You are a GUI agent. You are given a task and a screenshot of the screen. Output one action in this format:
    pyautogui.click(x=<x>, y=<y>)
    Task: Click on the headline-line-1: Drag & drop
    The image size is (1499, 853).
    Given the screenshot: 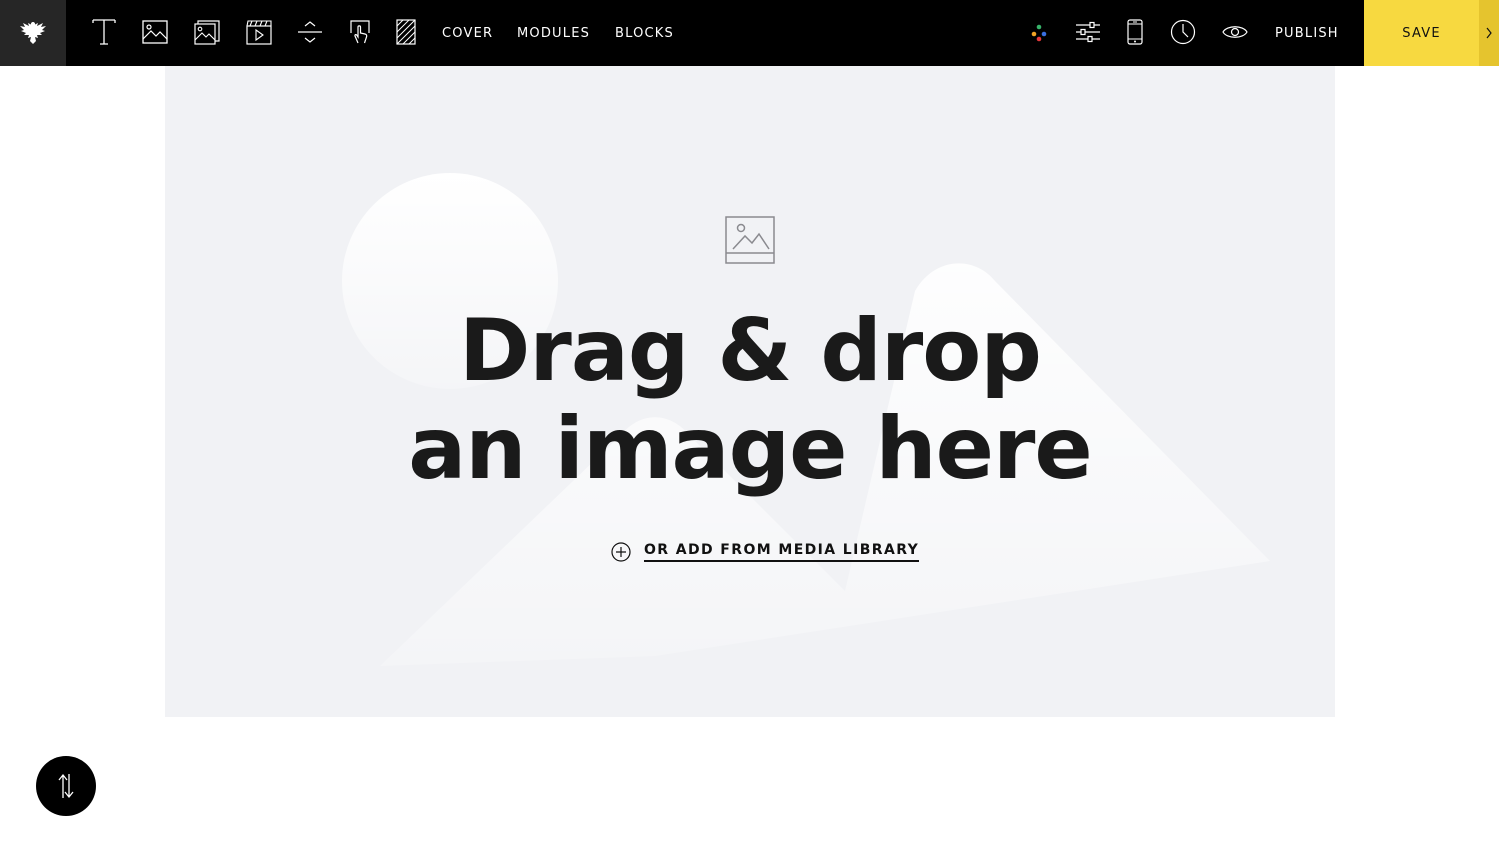 What is the action you would take?
    pyautogui.click(x=750, y=351)
    